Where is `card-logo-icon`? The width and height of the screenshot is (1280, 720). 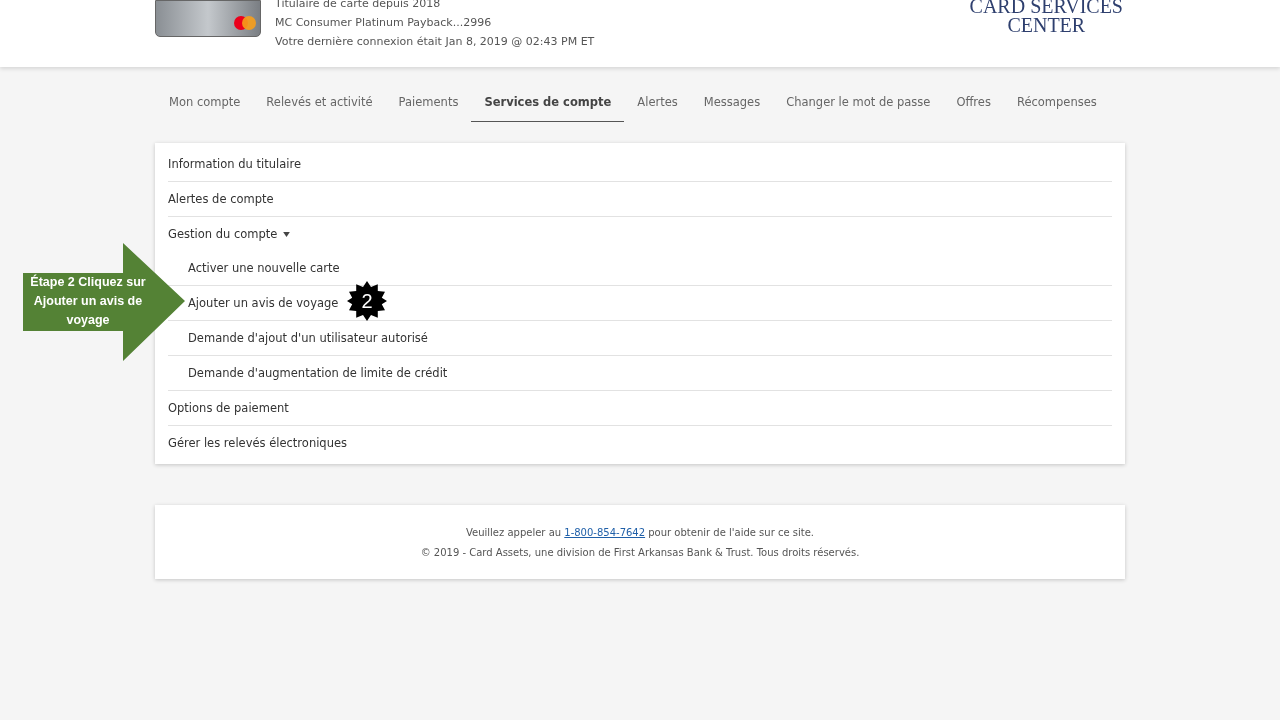
card-logo-icon is located at coordinates (245, 23).